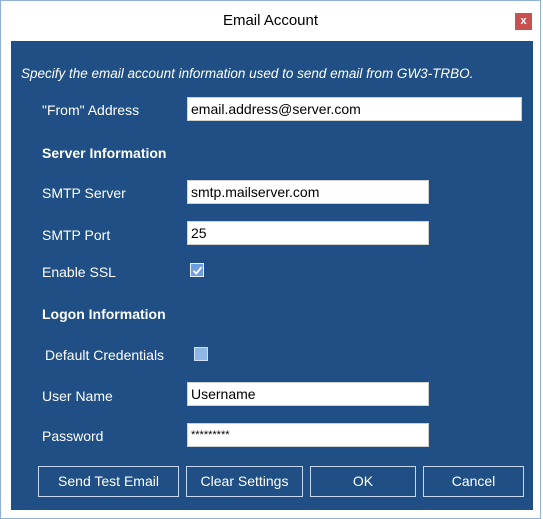 The width and height of the screenshot is (543, 519). What do you see at coordinates (108, 481) in the screenshot?
I see `send-test-email-button: Send Test Email` at bounding box center [108, 481].